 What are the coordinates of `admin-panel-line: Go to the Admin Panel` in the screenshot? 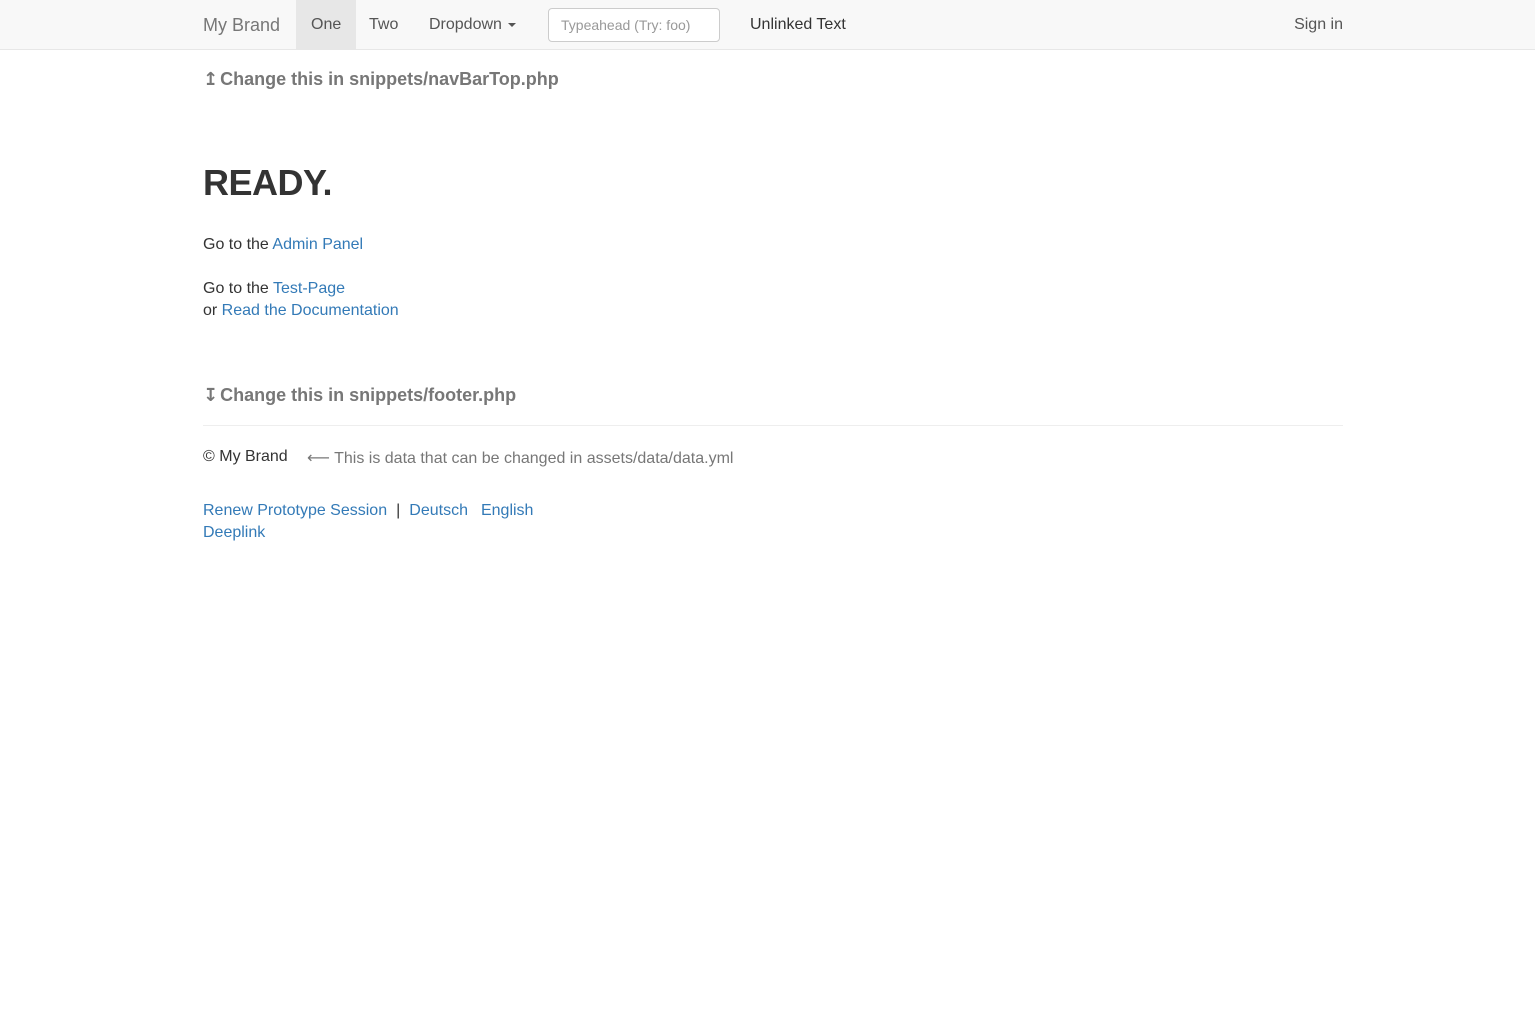 It's located at (283, 245).